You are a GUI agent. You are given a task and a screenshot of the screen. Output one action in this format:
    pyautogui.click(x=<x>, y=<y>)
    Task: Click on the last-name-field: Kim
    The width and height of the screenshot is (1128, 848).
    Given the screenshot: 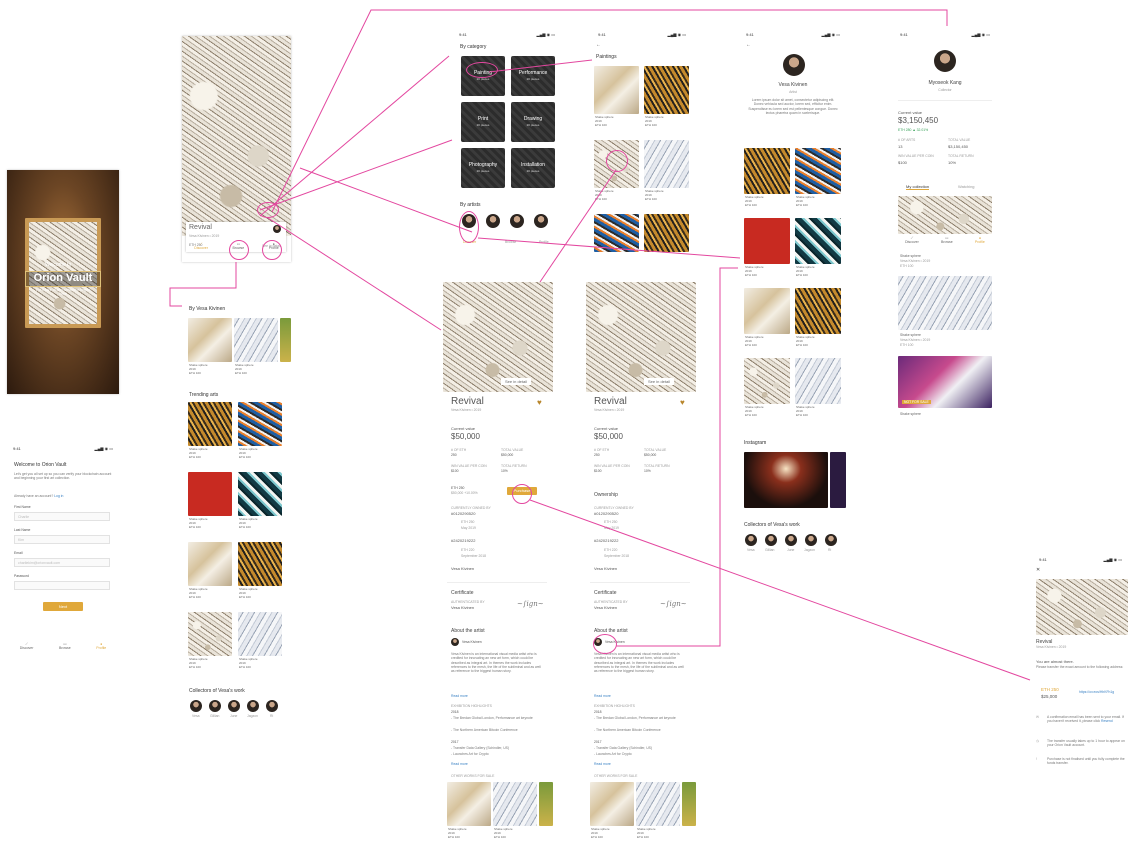 What is the action you would take?
    pyautogui.click(x=62, y=539)
    